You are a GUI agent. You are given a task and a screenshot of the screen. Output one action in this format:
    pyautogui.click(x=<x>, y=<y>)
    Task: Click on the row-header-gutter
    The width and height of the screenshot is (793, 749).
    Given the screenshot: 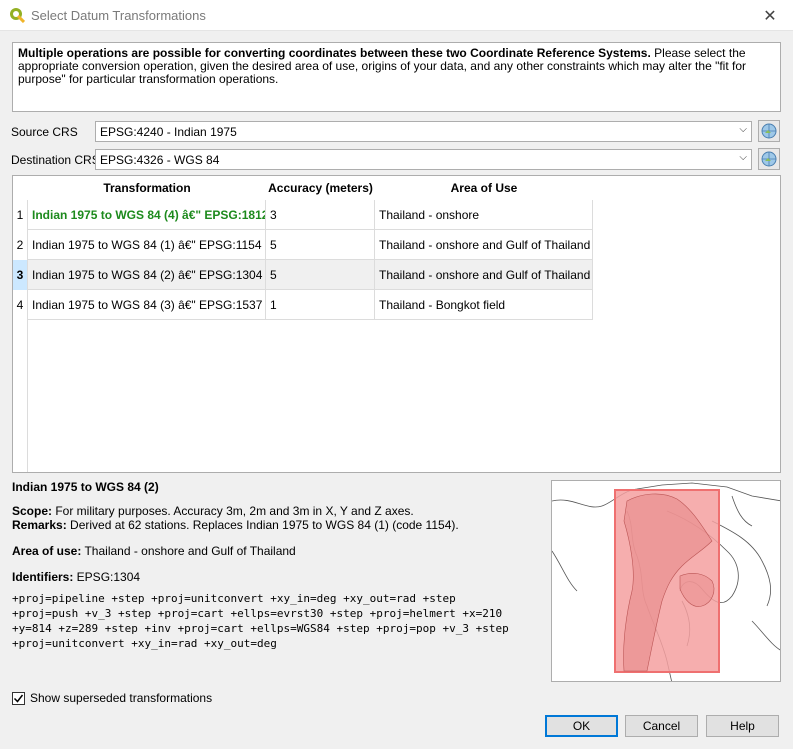 What is the action you would take?
    pyautogui.click(x=20, y=396)
    